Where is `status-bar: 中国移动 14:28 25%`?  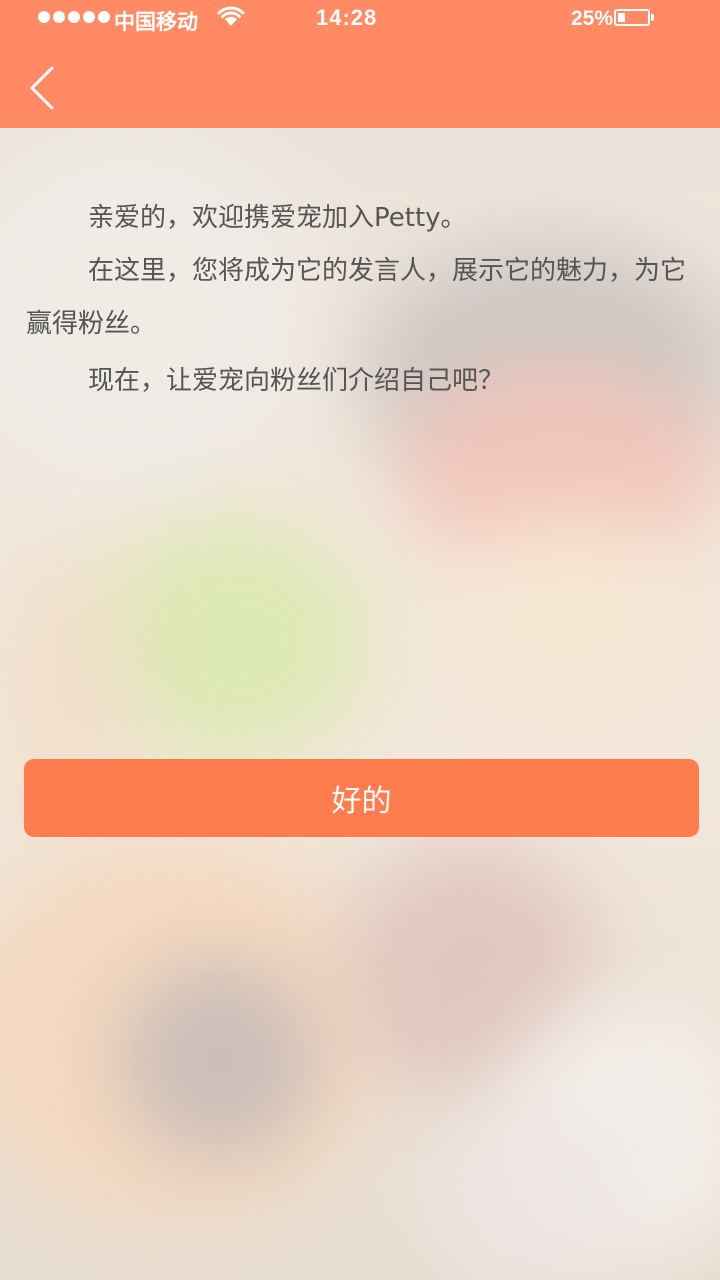 status-bar: 中国移动 14:28 25% is located at coordinates (360, 19).